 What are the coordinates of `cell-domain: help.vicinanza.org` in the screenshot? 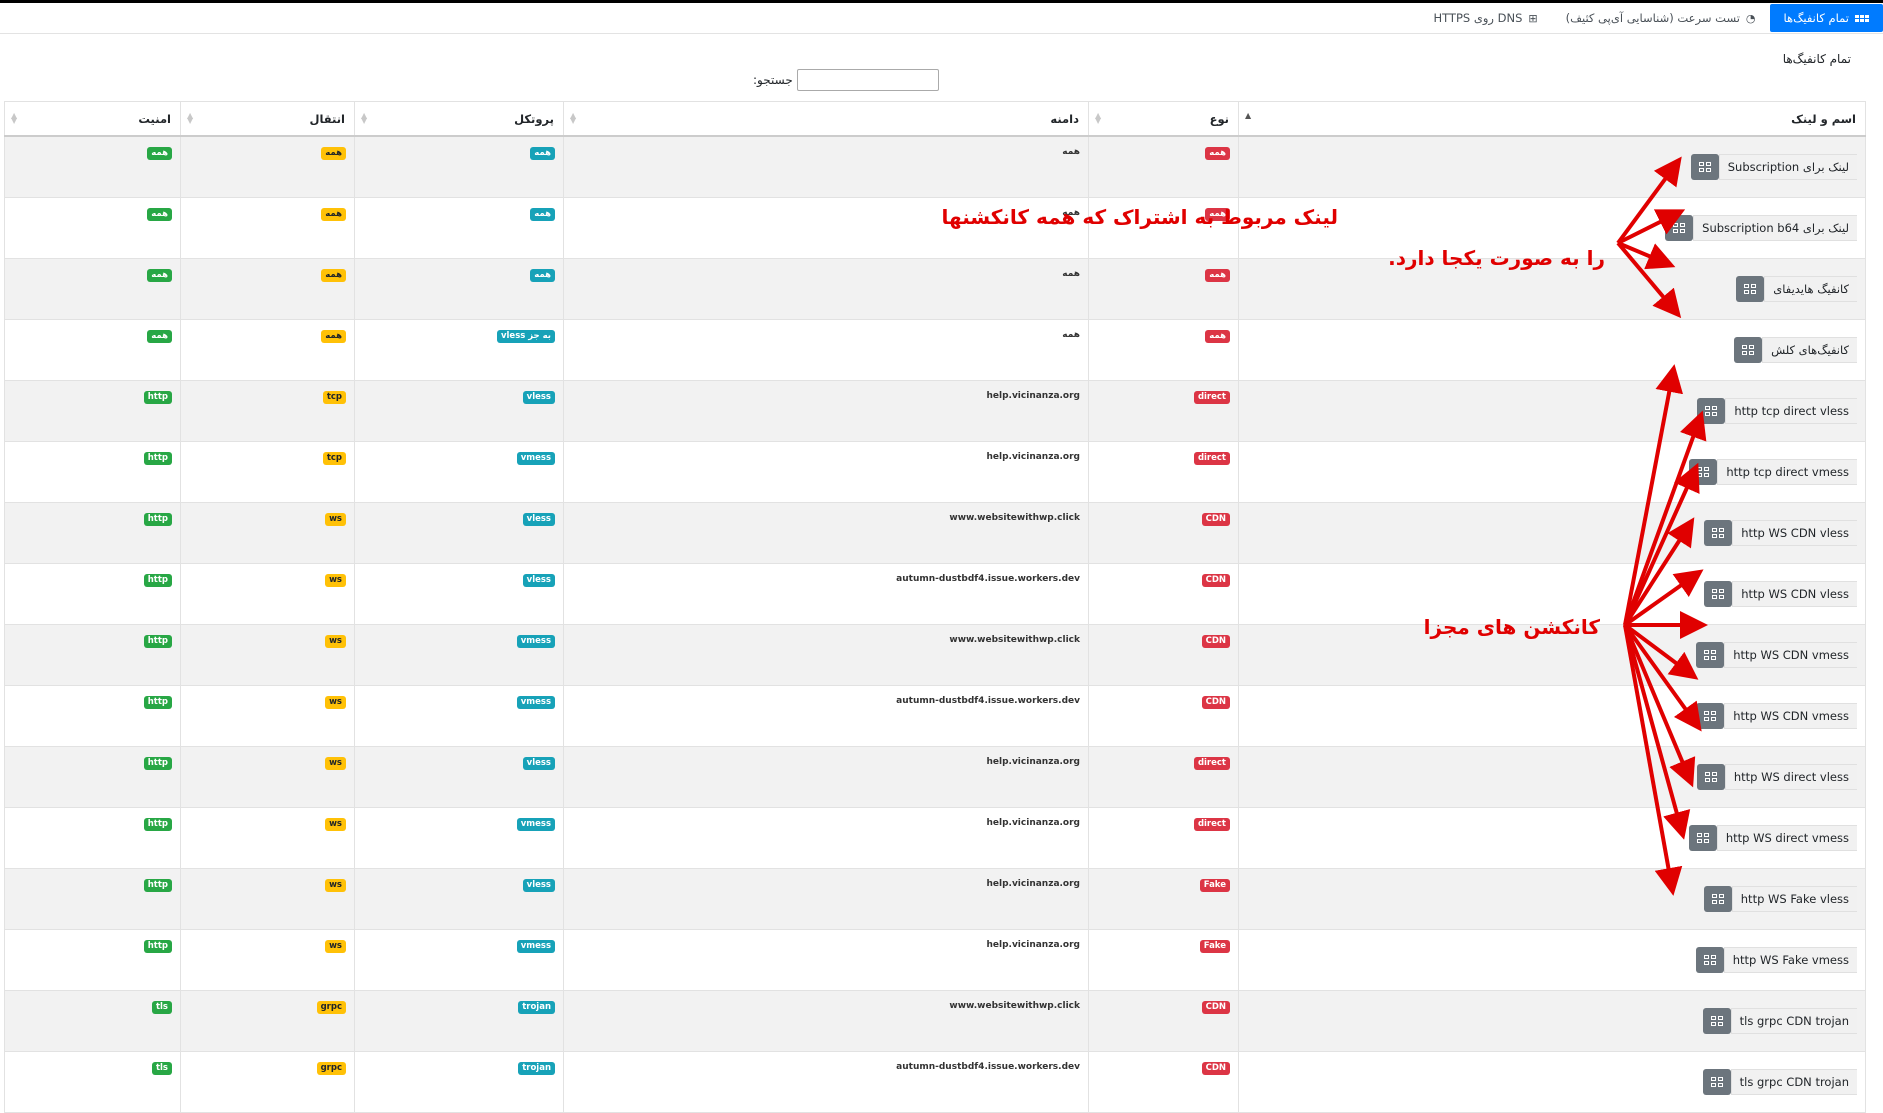 It's located at (826, 960).